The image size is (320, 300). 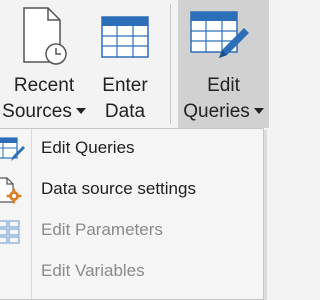 What do you see at coordinates (44, 112) in the screenshot?
I see `recent-sources-label-line2: Sources` at bounding box center [44, 112].